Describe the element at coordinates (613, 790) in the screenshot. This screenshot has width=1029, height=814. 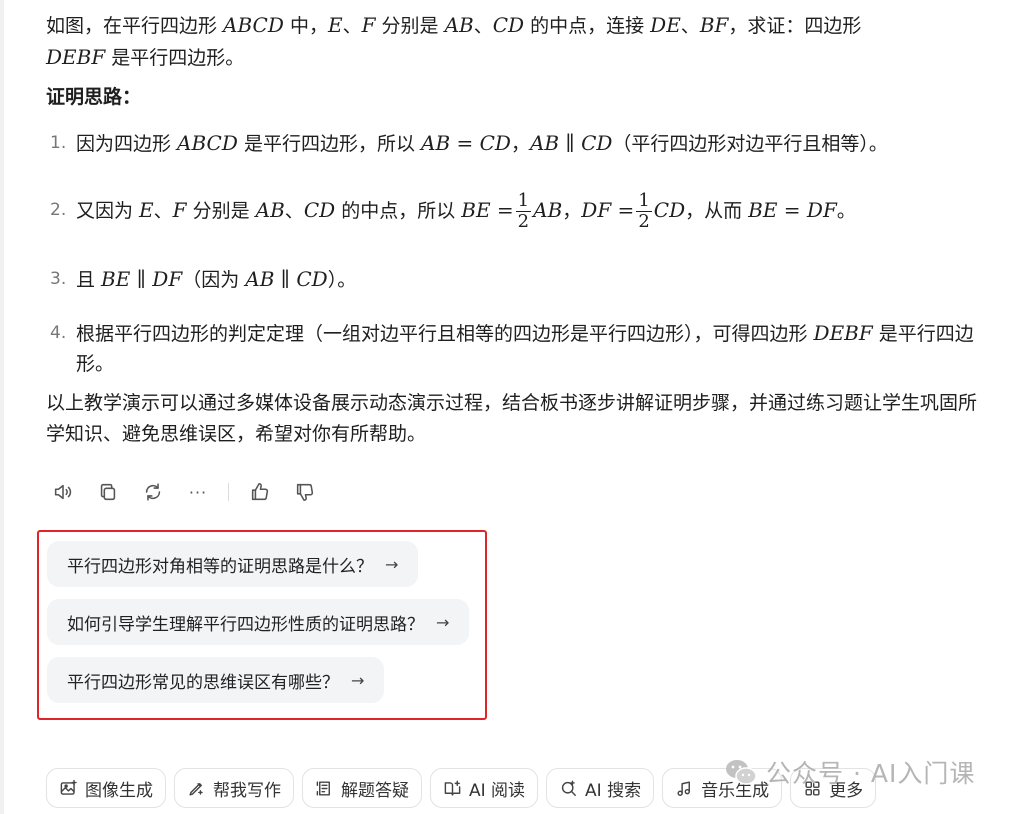
I see `tool-label: AI 搜索` at that location.